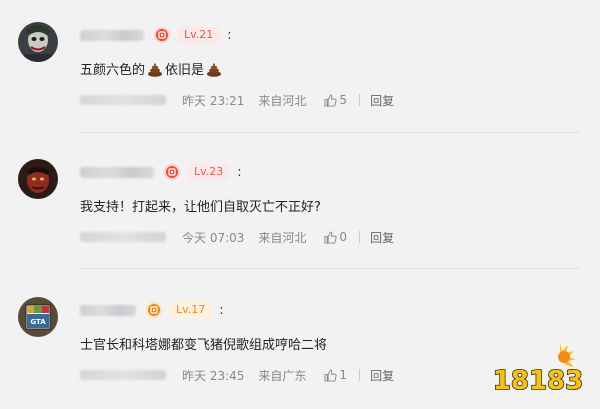 The width and height of the screenshot is (600, 409). I want to click on timestamp: 昨天 23:45, so click(213, 375).